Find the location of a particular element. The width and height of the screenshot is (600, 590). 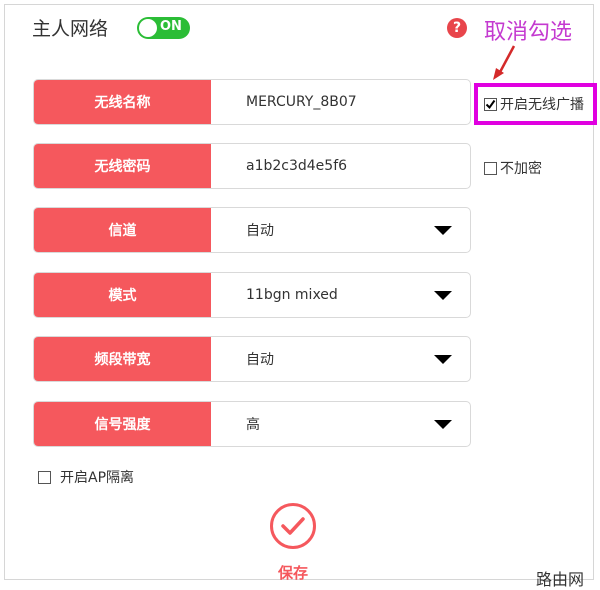

row-wifi-name: 无线名称 MERCURY_8B07 is located at coordinates (252, 102).